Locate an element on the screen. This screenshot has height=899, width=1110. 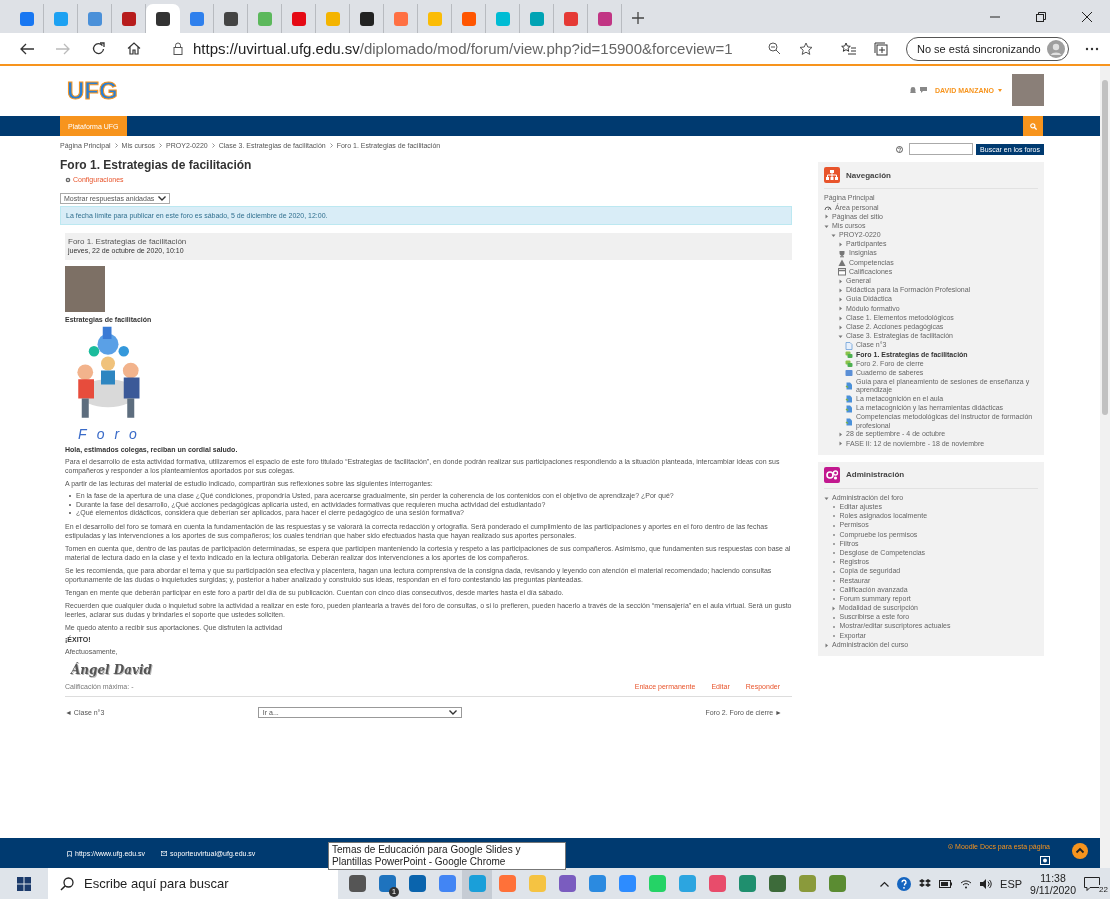
url-host: https://uvirtual.ufg.edu.sv is located at coordinates (276, 48).